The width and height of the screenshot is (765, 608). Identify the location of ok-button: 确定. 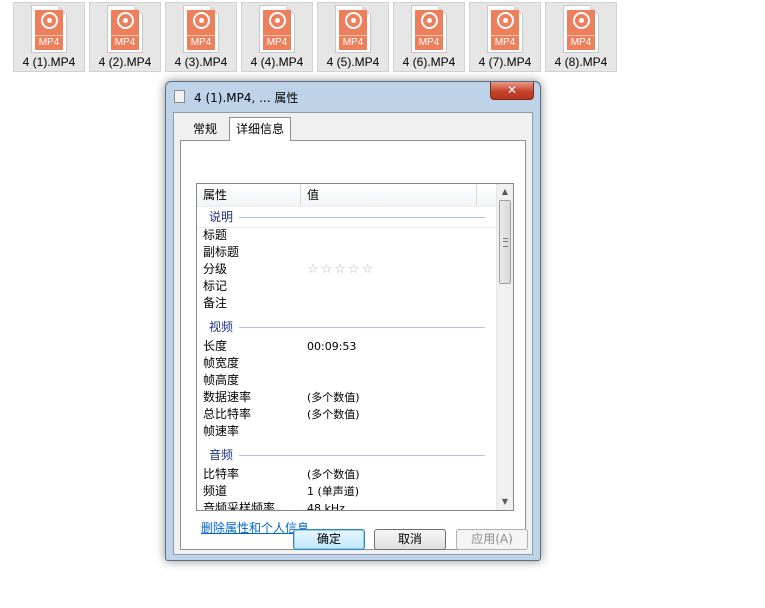
(329, 539).